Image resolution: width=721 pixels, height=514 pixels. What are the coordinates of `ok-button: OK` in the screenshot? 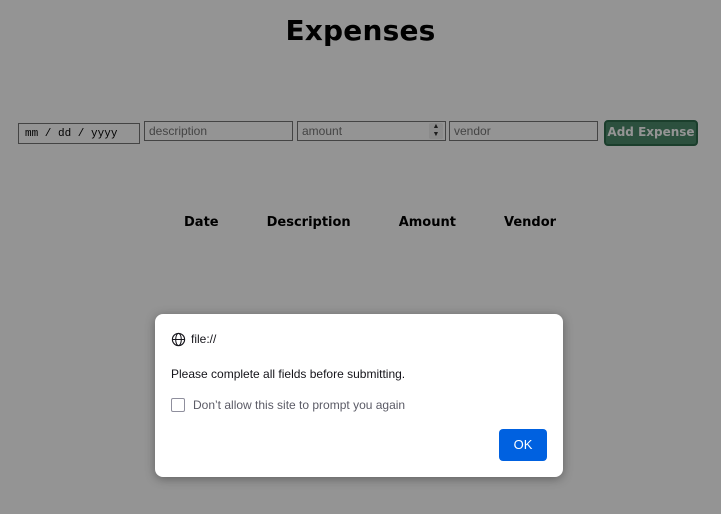 It's located at (523, 445).